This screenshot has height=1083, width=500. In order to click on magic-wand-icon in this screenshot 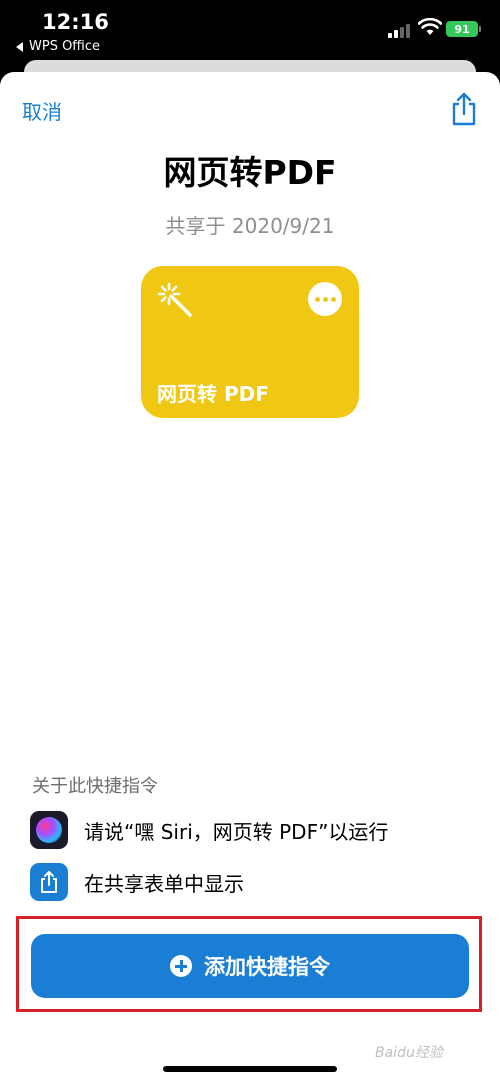, I will do `click(174, 299)`.